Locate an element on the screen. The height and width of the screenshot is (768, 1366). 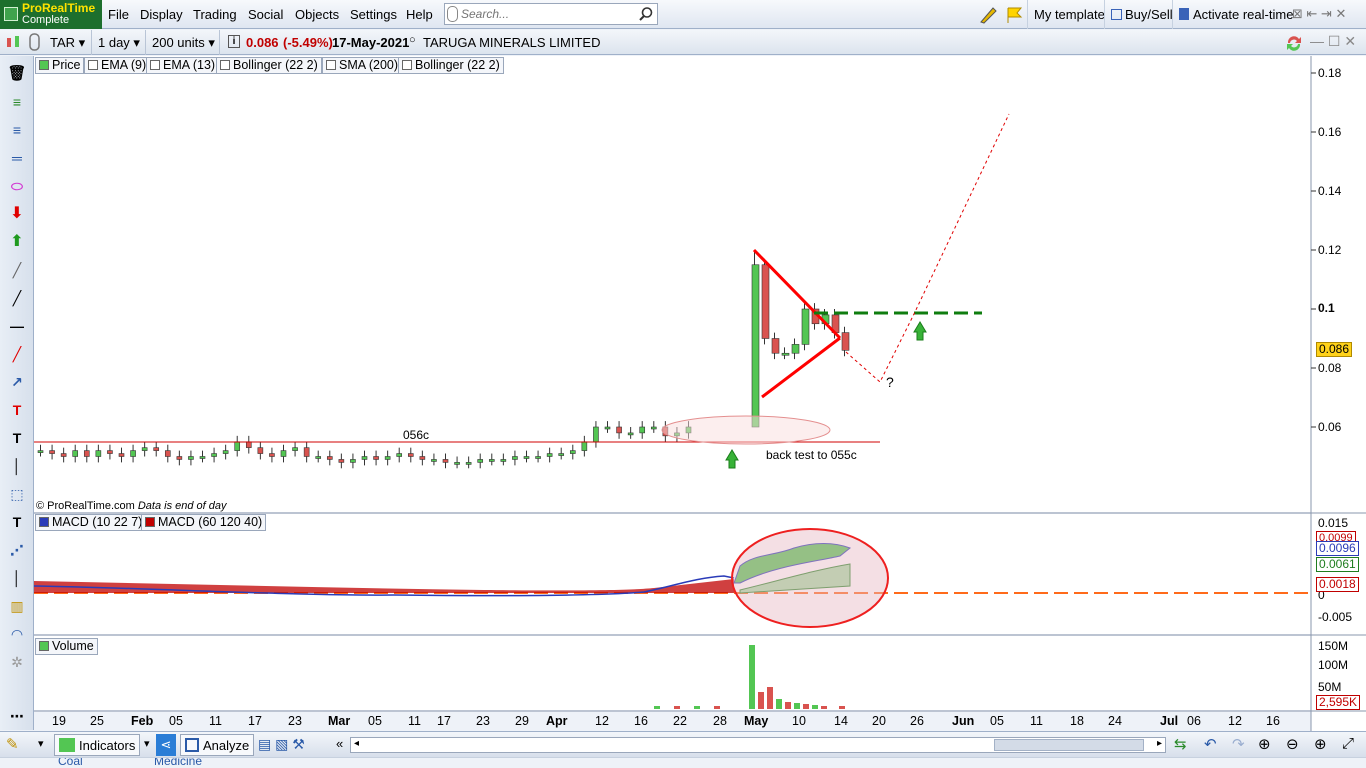
refresh-icon is located at coordinates (1294, 43).